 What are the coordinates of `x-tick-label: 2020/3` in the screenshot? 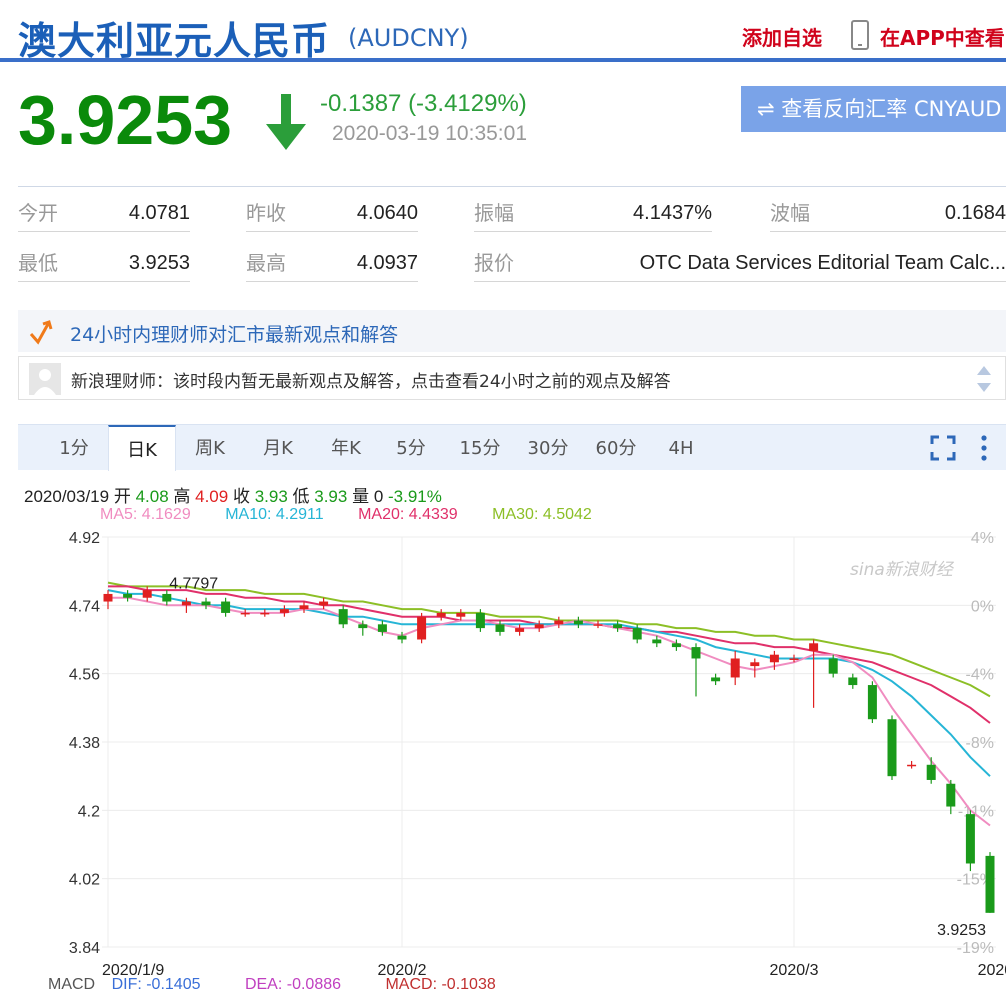 It's located at (794, 969).